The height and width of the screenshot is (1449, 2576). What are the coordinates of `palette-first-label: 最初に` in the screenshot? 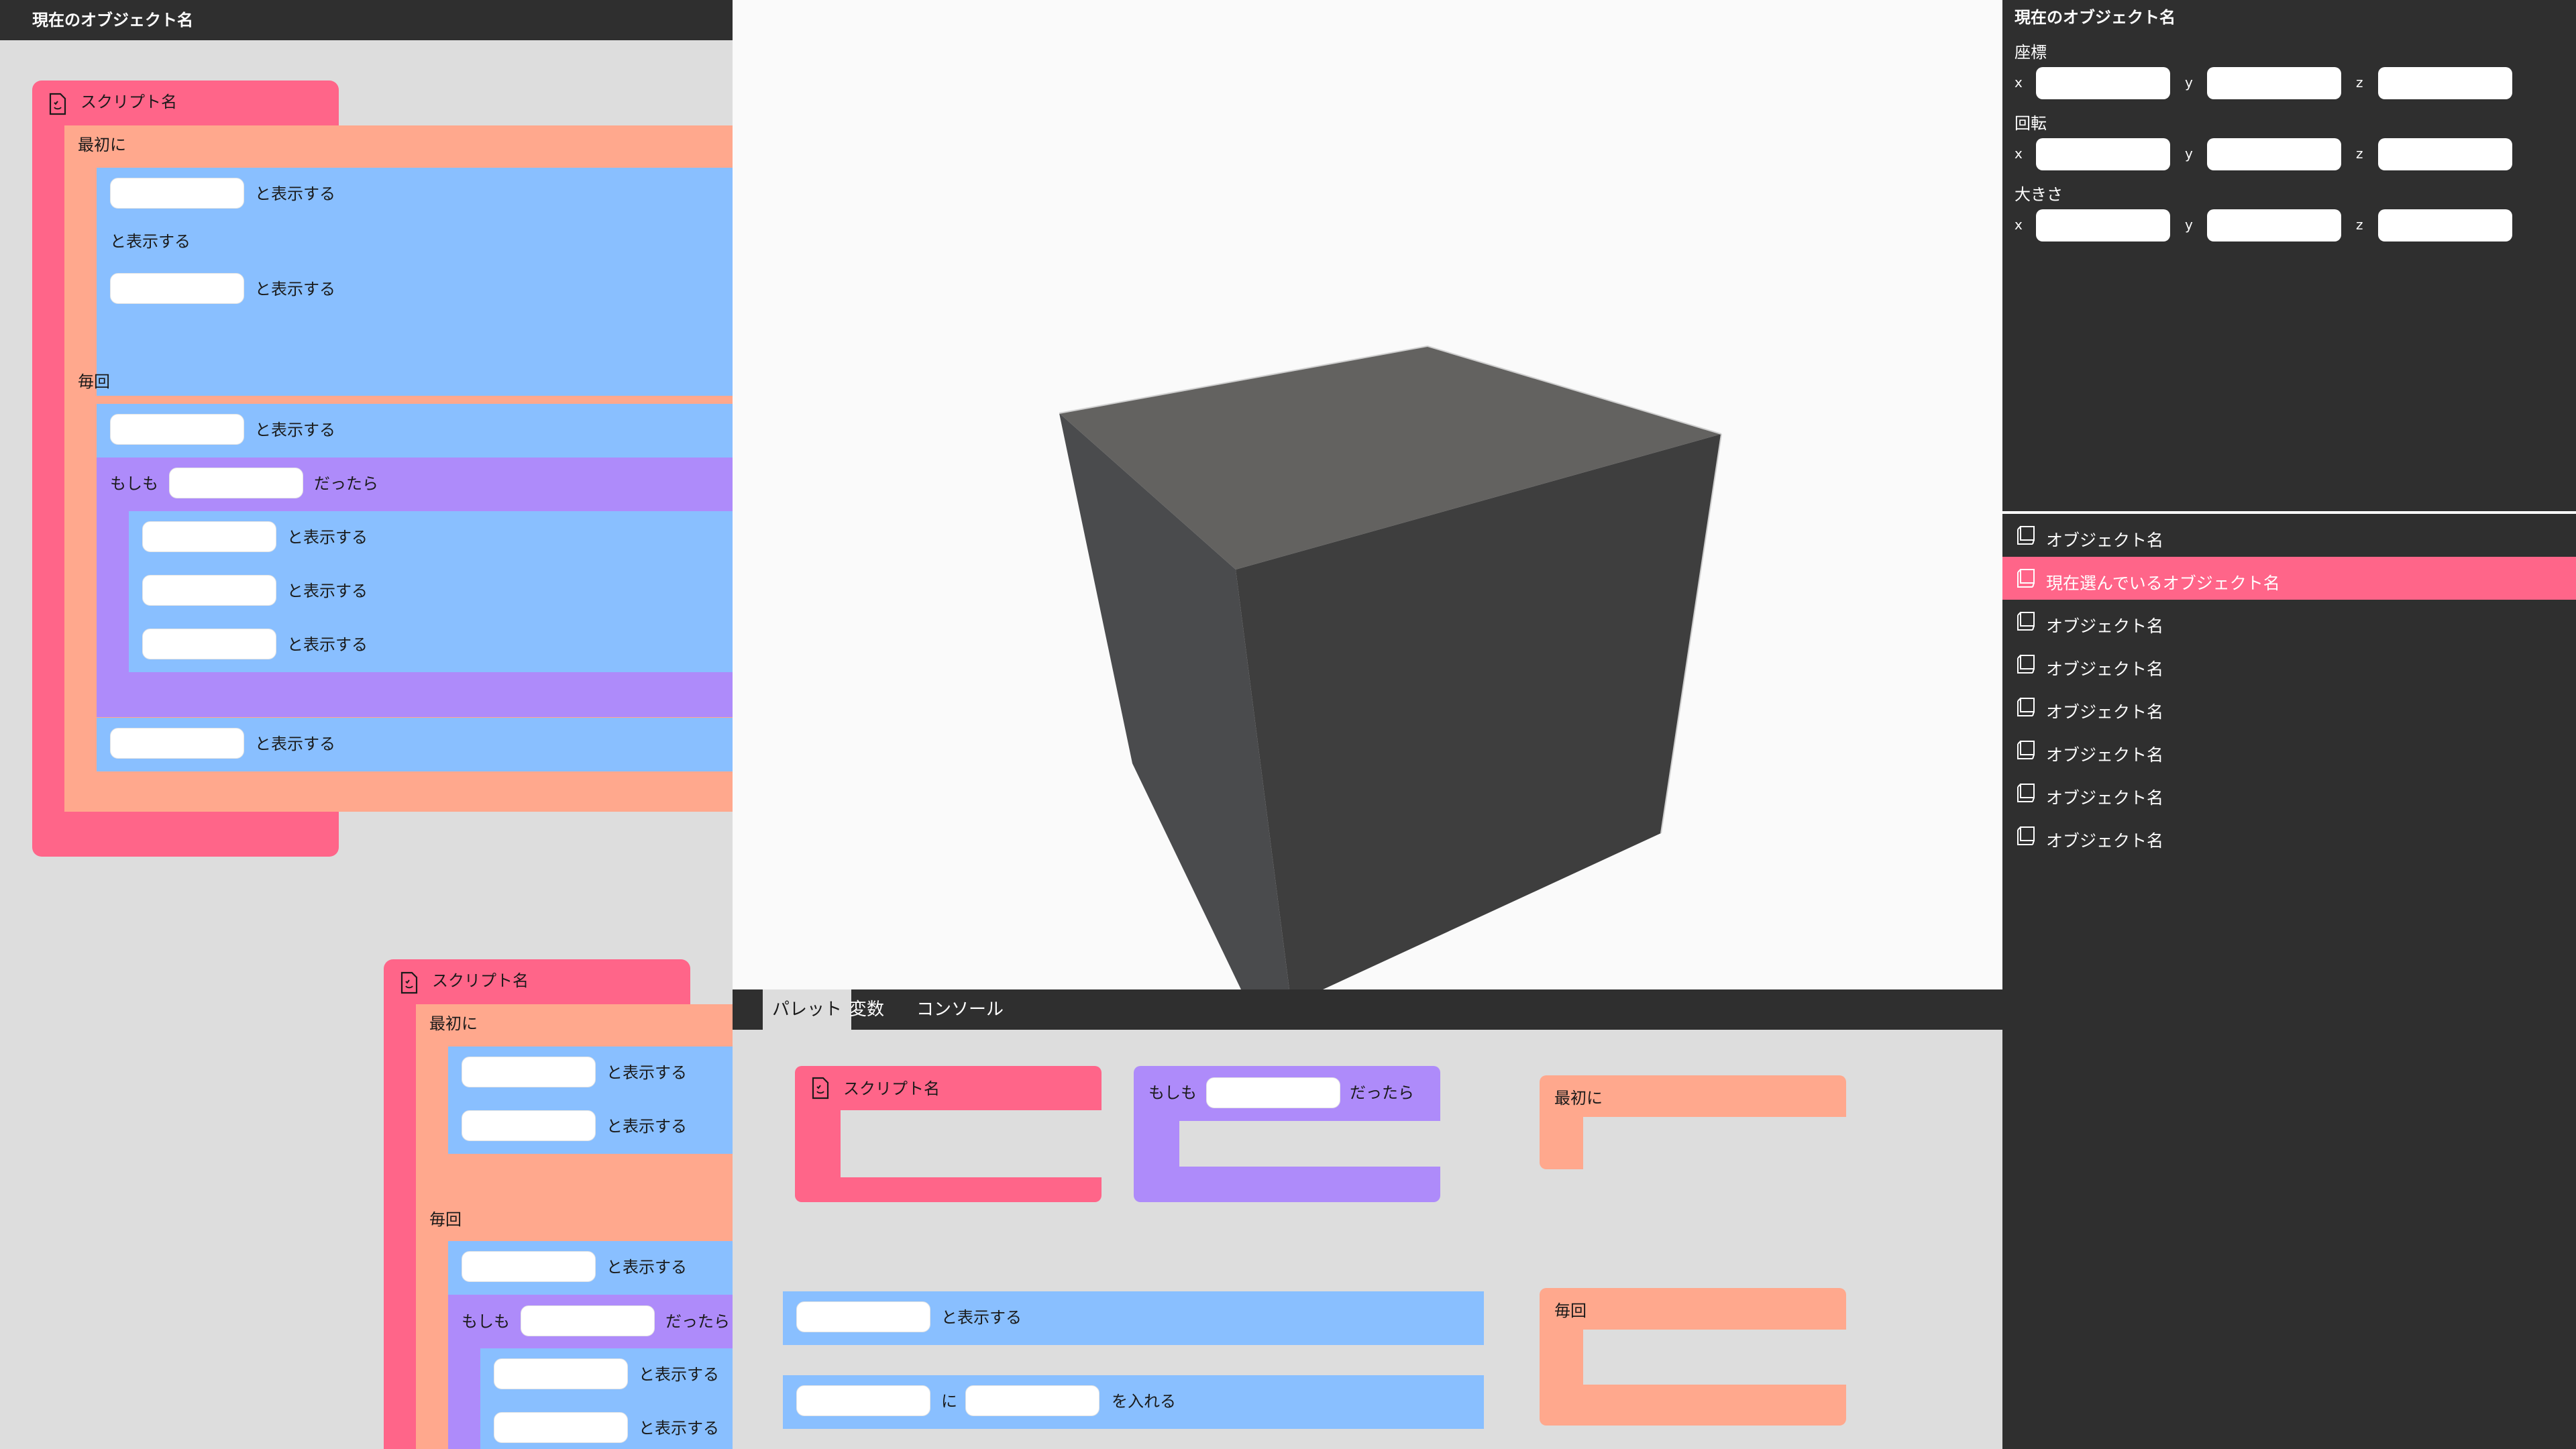 It's located at (1578, 1098).